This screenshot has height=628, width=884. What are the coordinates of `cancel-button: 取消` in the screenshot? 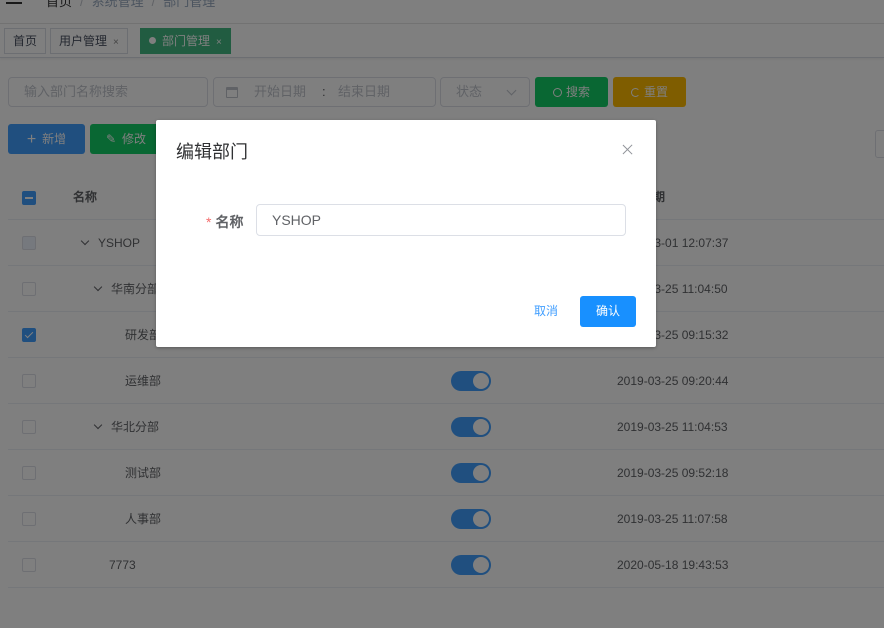 It's located at (546, 311).